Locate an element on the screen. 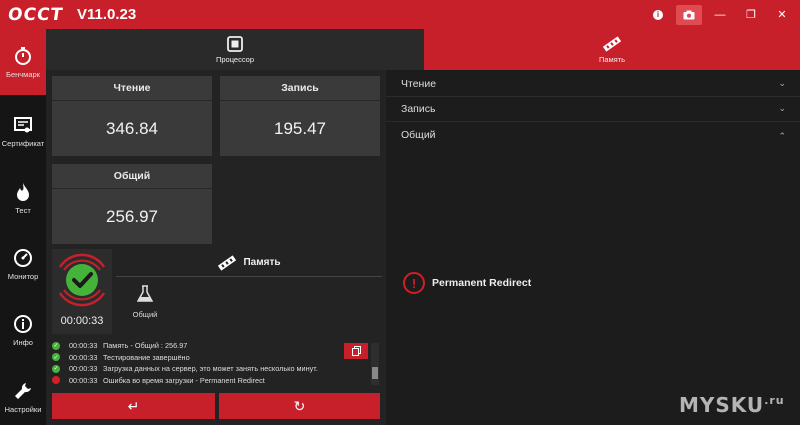 The image size is (800, 425). app-version: V11.0.23 is located at coordinates (107, 14).